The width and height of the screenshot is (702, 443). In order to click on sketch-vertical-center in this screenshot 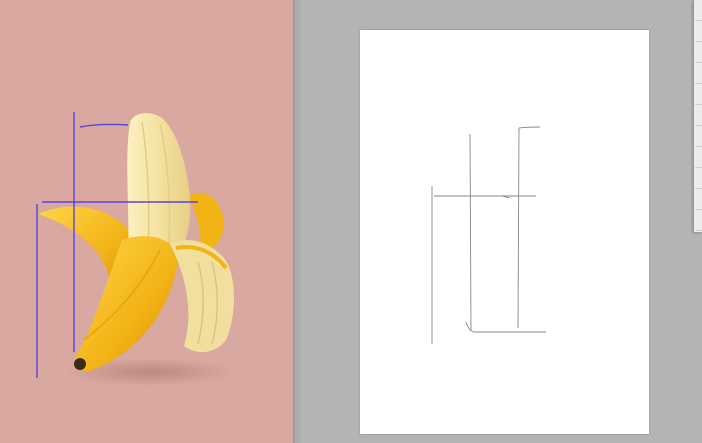, I will do `click(470, 232)`.